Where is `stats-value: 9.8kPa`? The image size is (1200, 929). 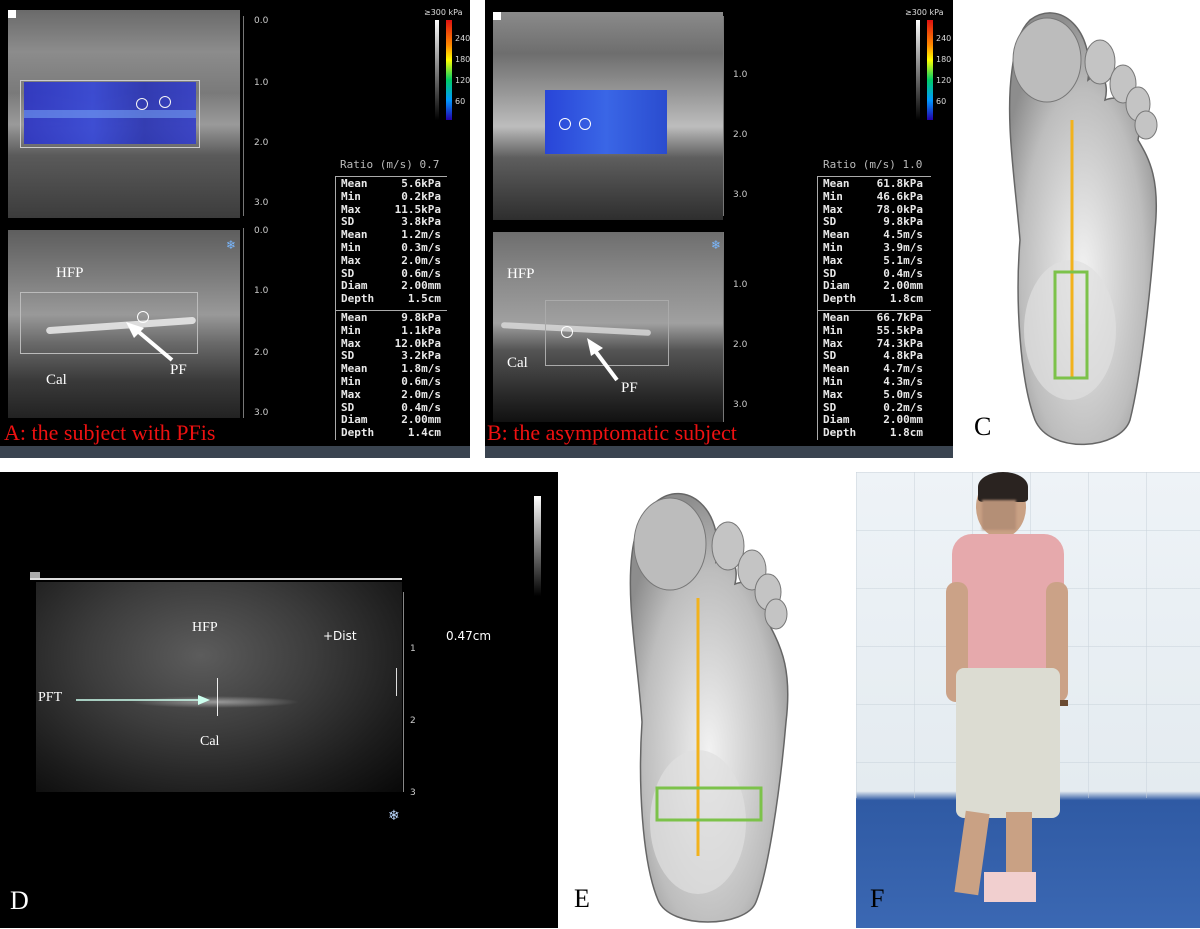
stats-value: 9.8kPa is located at coordinates (421, 317).